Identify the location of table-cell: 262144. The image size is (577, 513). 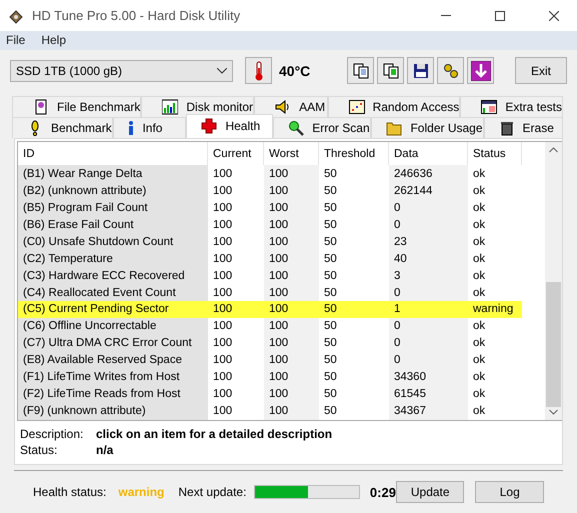
(428, 191).